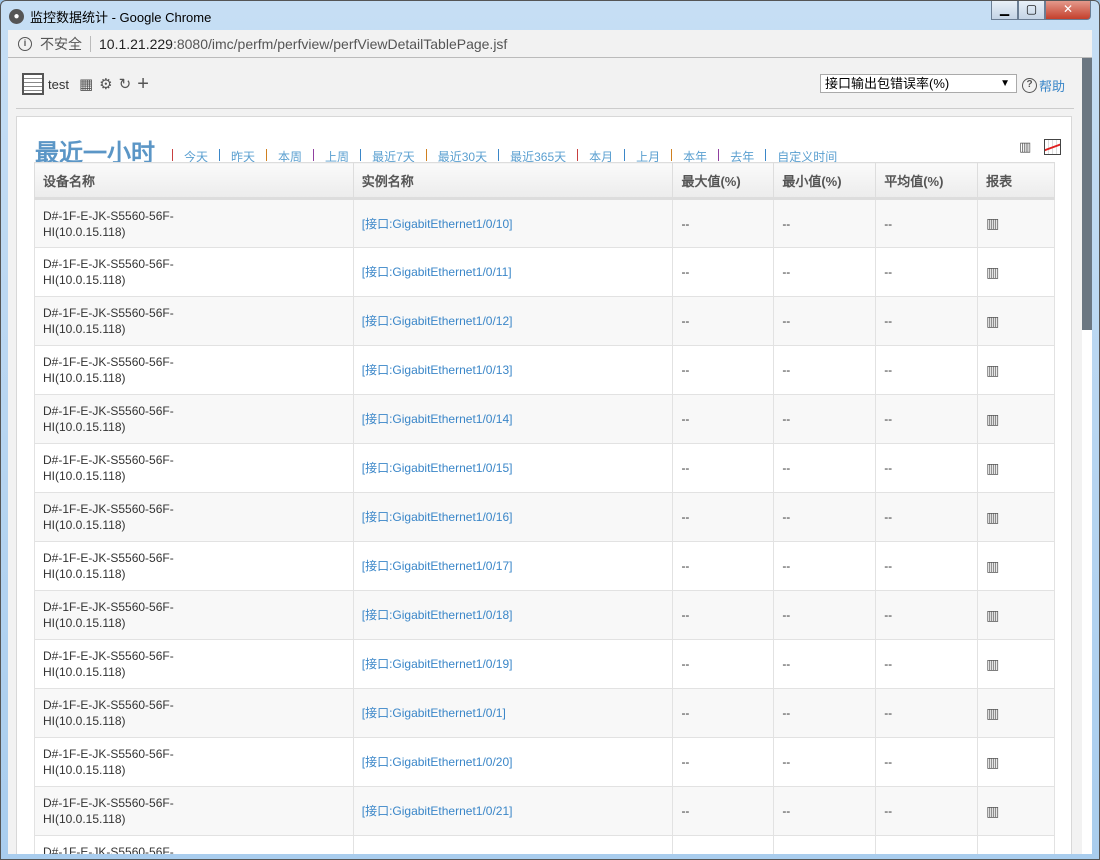 The height and width of the screenshot is (860, 1100). I want to click on add-icon: +, so click(143, 84).